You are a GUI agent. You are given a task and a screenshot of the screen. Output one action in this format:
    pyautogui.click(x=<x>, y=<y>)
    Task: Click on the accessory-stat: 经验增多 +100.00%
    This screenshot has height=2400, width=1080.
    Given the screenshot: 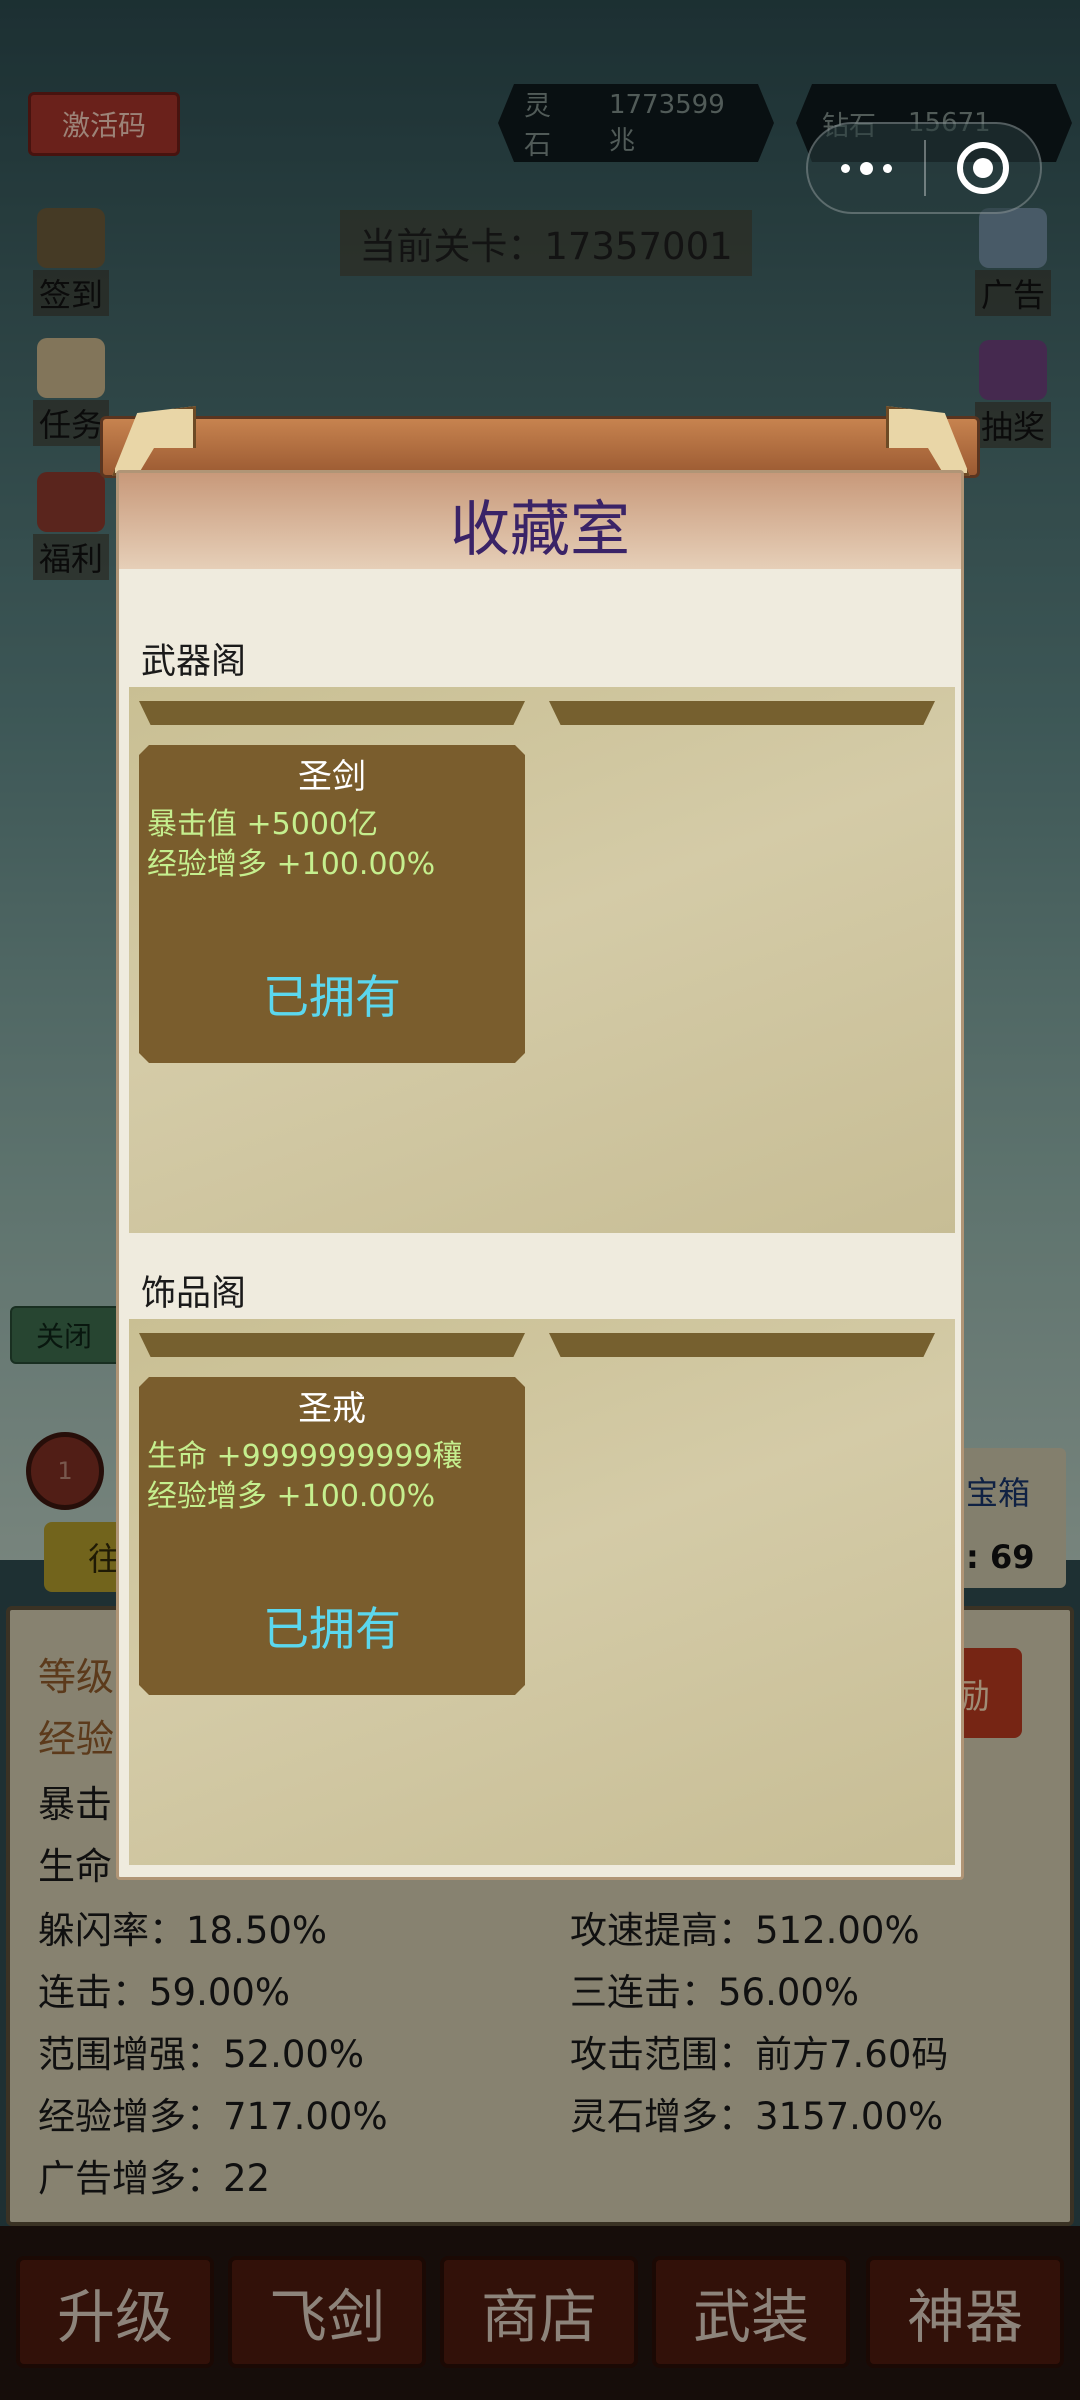 What is the action you would take?
    pyautogui.click(x=291, y=1496)
    